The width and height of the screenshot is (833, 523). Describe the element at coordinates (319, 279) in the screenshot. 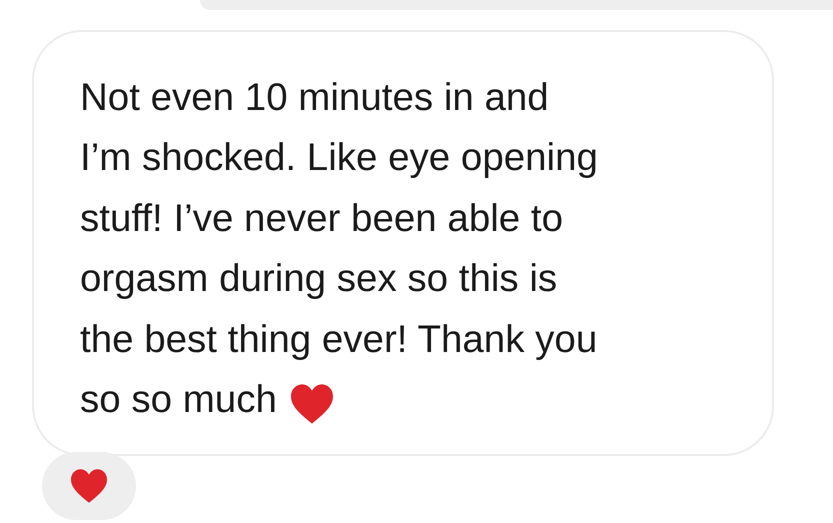

I see `message-text: orgasm during sex so this is` at that location.